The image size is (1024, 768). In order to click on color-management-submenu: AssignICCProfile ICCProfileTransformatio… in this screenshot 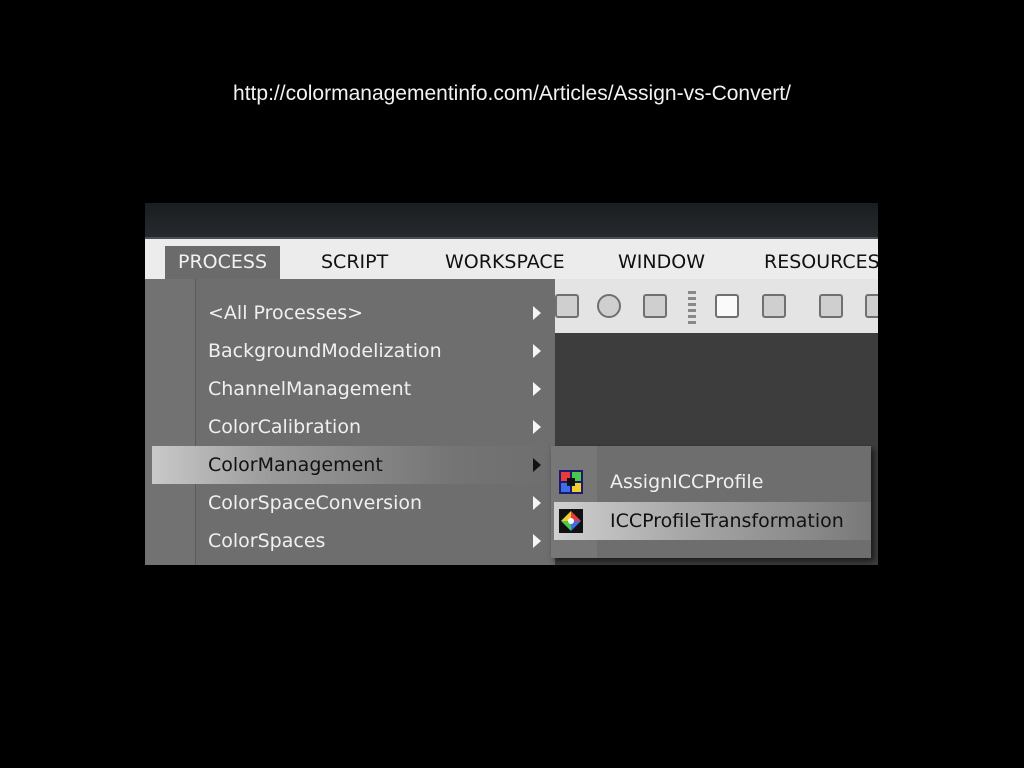, I will do `click(711, 502)`.